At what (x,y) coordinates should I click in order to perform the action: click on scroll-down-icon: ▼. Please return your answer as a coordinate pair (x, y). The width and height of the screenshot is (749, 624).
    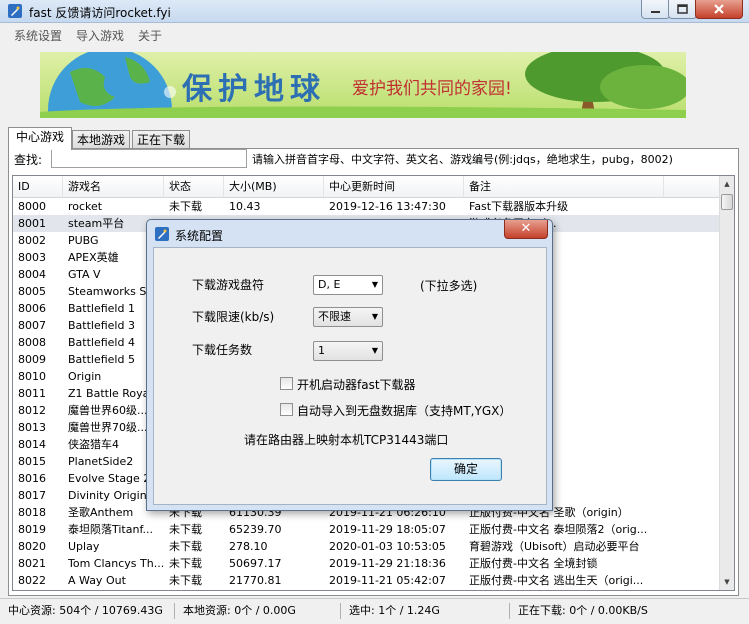
    Looking at the image, I should click on (727, 582).